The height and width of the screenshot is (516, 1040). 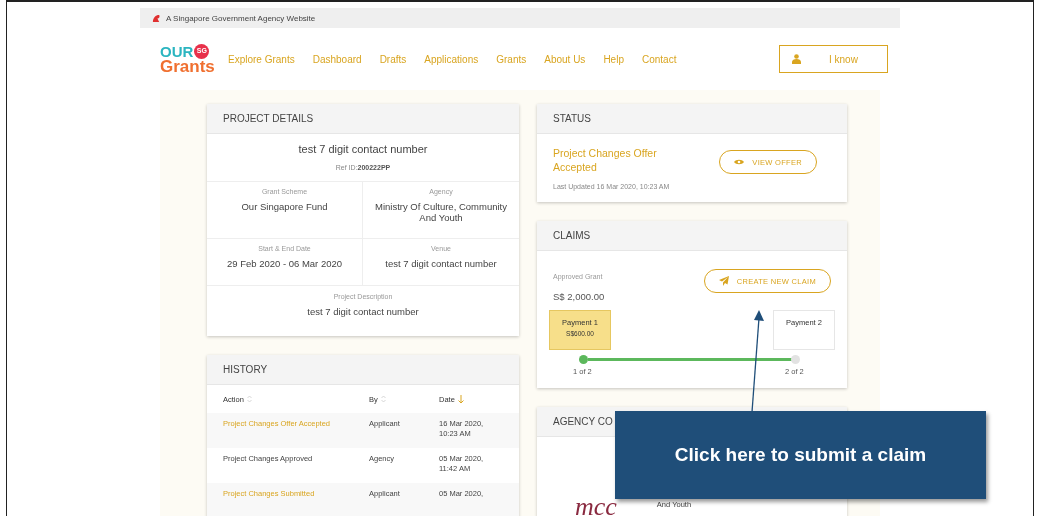 I want to click on nav-link: Grants, so click(x=511, y=59).